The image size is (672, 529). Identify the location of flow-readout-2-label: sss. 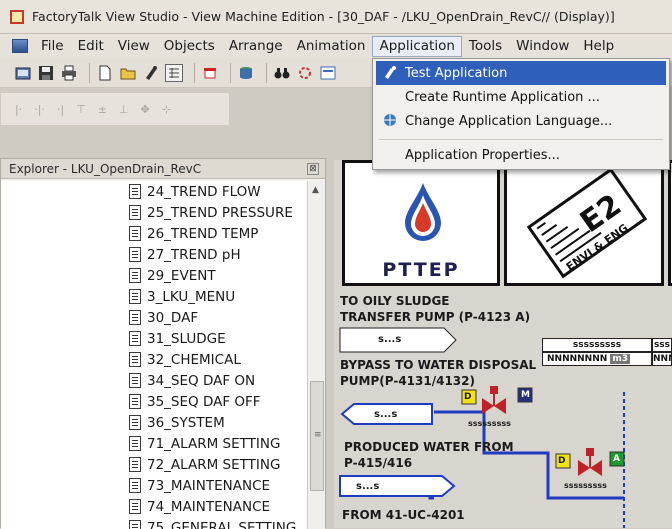
(662, 345).